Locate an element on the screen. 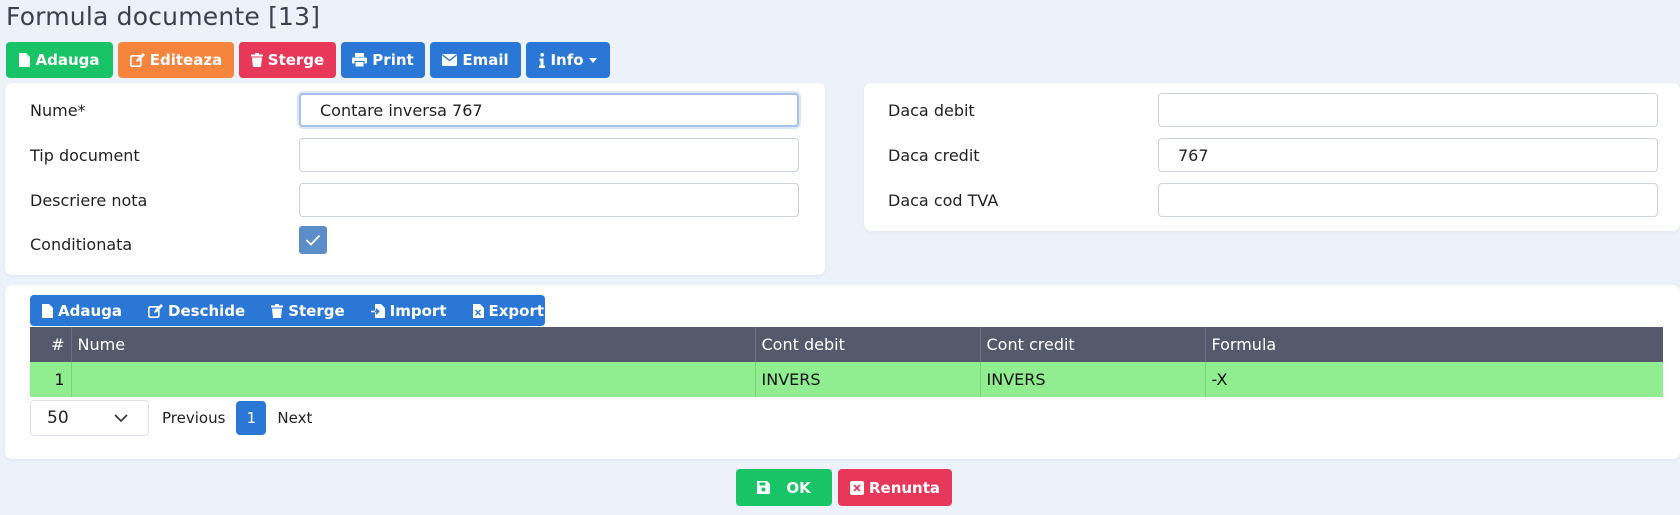 Image resolution: width=1680 pixels, height=515 pixels. page-title: Formula documente [13] is located at coordinates (163, 16).